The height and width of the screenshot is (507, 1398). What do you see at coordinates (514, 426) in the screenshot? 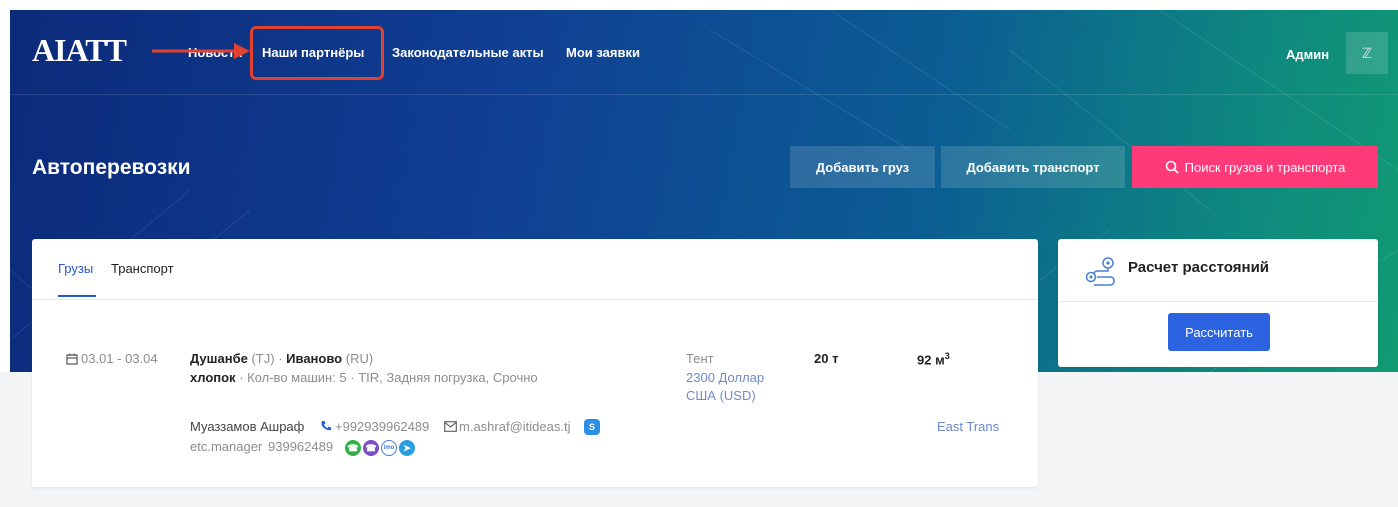
I see `contact-email: m.ashraf@itideas.tj` at bounding box center [514, 426].